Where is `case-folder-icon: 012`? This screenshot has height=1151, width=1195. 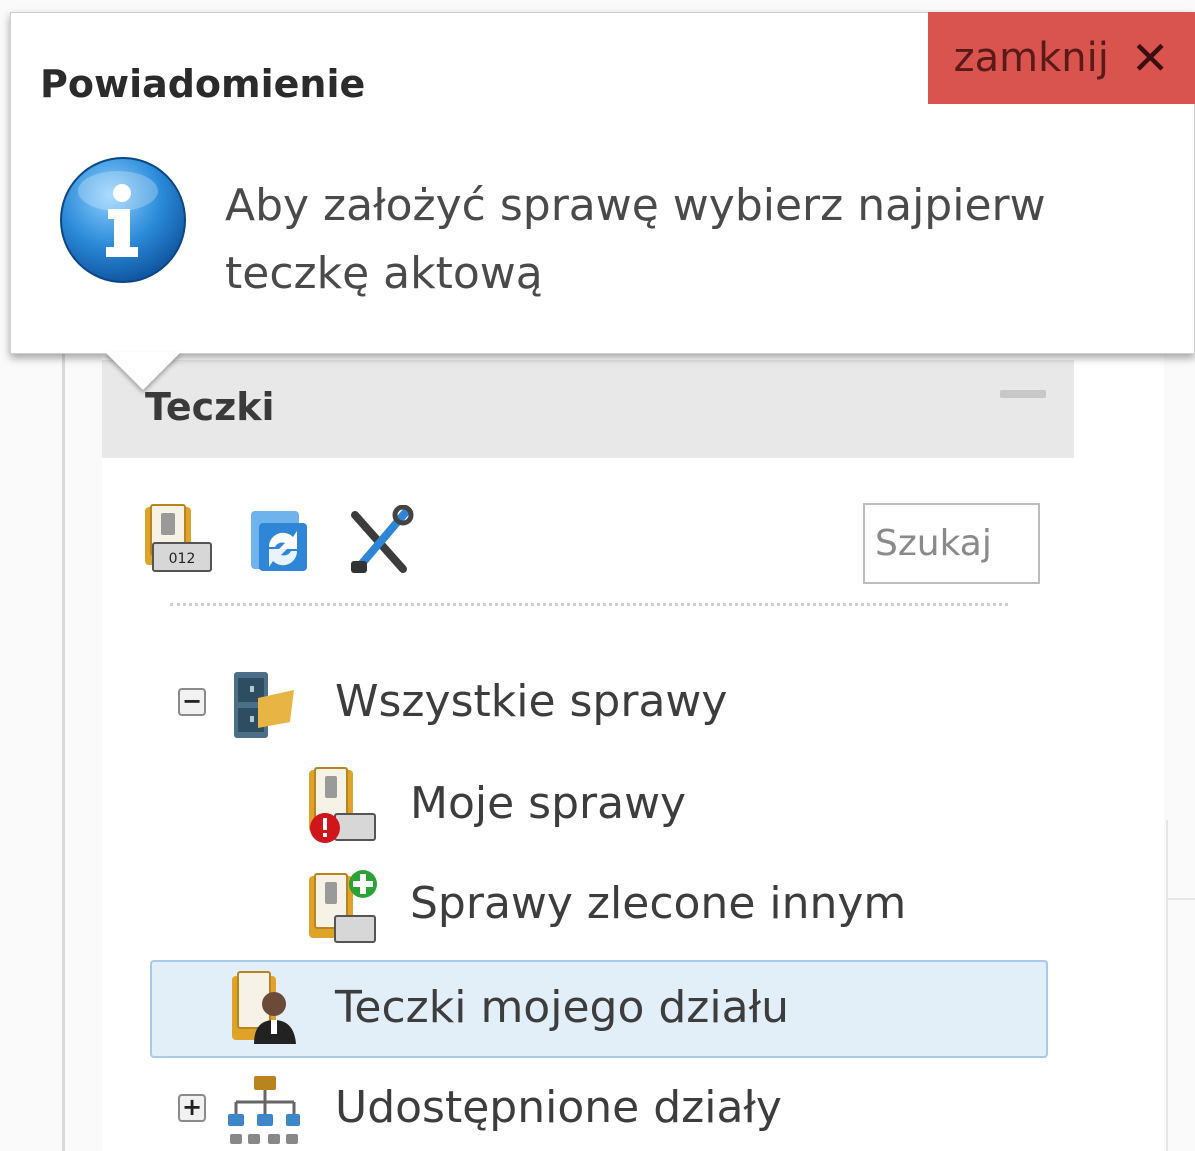
case-folder-icon: 012 is located at coordinates (178, 539).